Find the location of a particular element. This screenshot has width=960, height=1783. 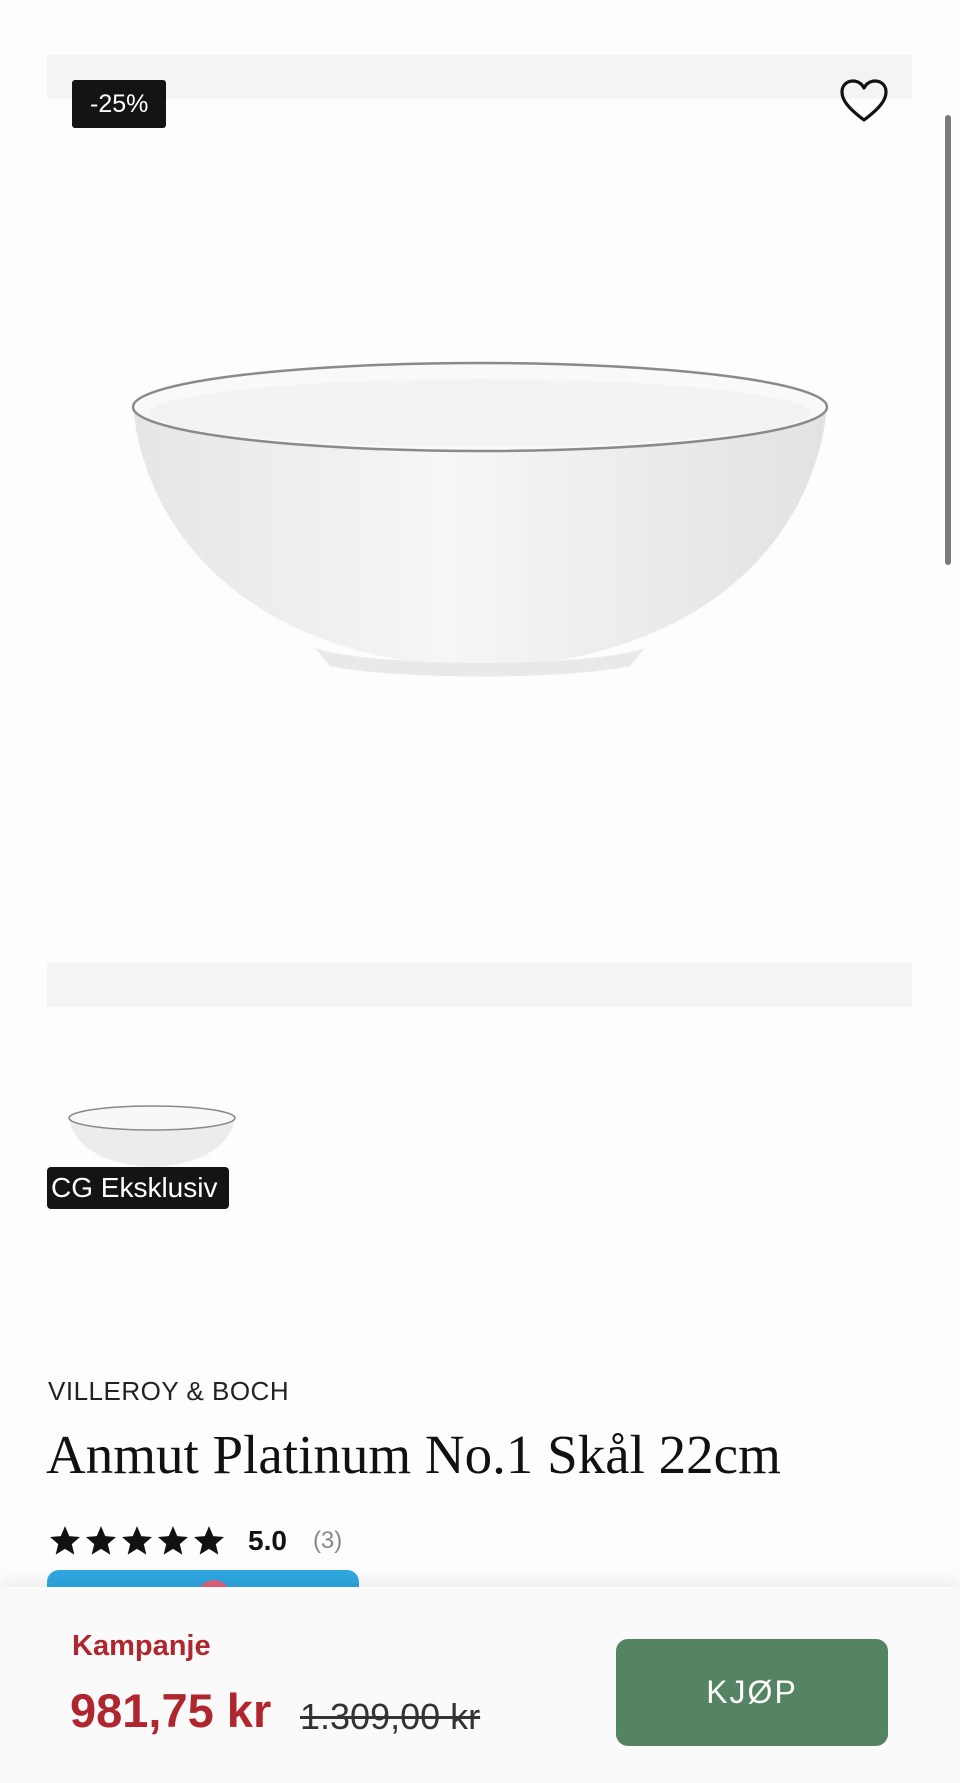

white-bowl-thumbnail is located at coordinates (152, 1136).